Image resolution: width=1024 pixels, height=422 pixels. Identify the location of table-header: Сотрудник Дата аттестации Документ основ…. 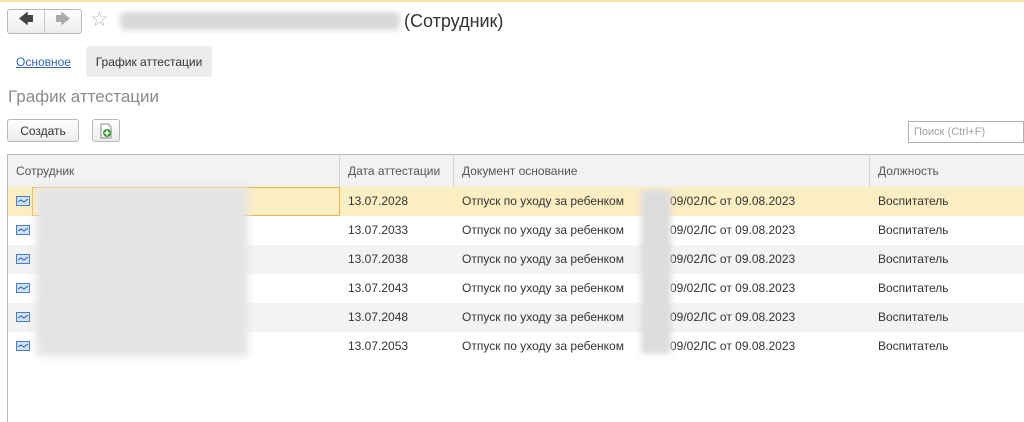
(516, 171).